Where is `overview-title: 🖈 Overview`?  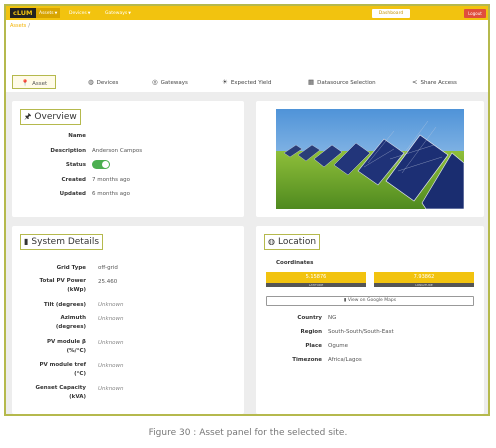 overview-title: 🖈 Overview is located at coordinates (50, 117).